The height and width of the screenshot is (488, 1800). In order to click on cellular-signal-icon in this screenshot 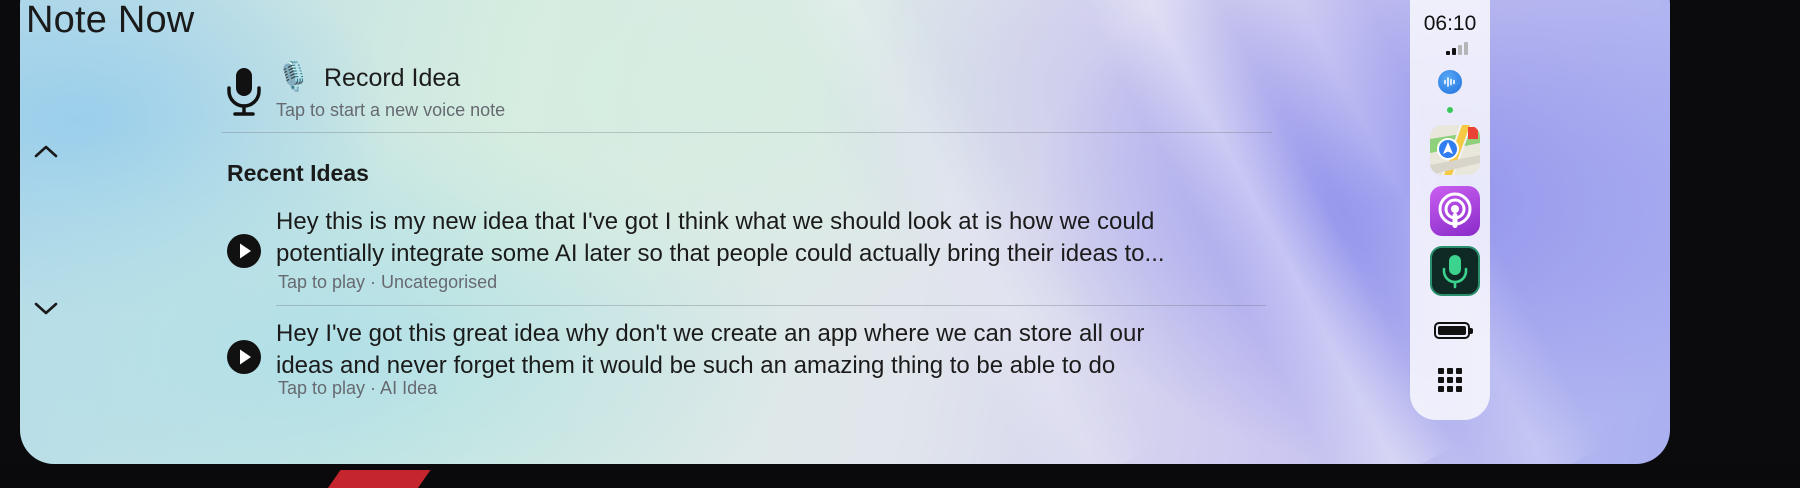, I will do `click(1457, 48)`.